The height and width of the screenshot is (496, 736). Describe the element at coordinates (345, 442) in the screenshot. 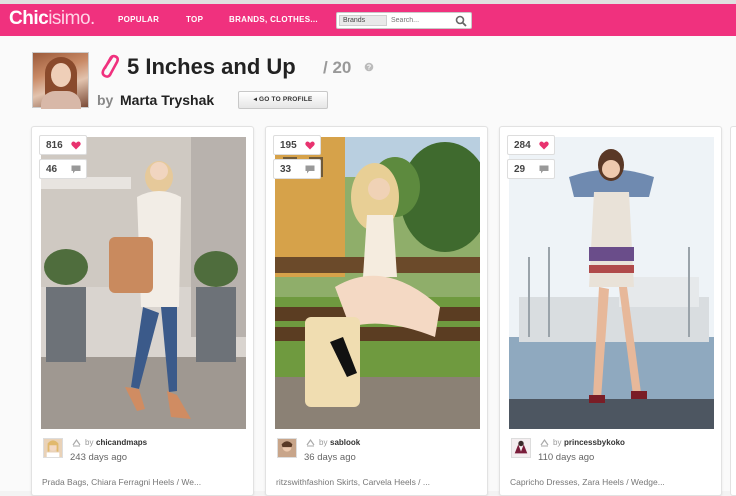

I see `username: sablook` at that location.